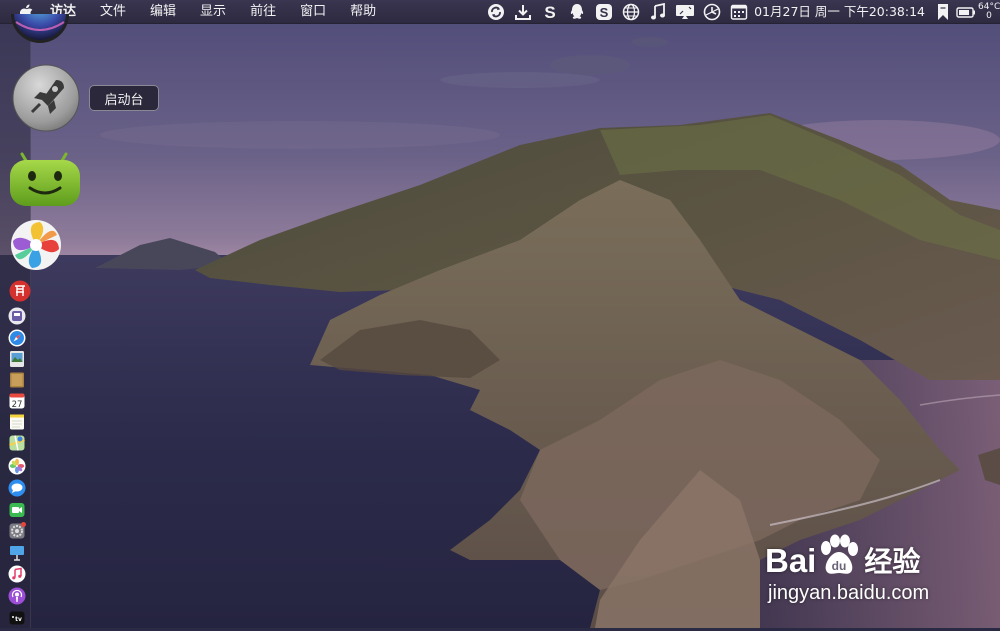 The image size is (1000, 631). I want to click on watermark-product: 经验, so click(892, 561).